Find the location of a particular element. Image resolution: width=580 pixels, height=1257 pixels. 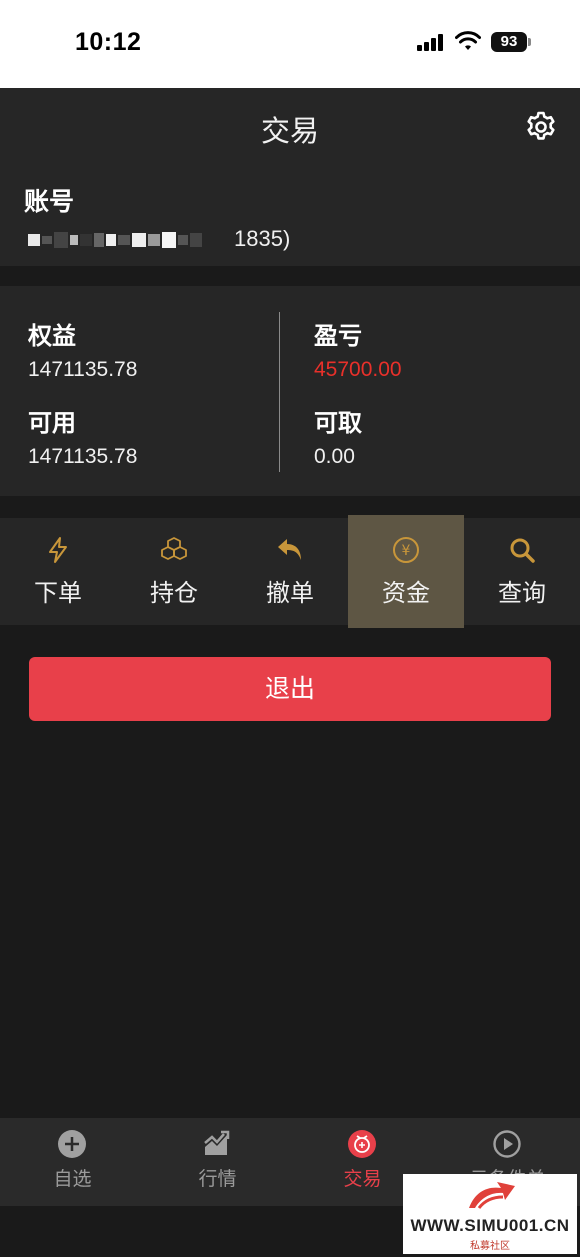

play-circle-icon is located at coordinates (507, 1144).